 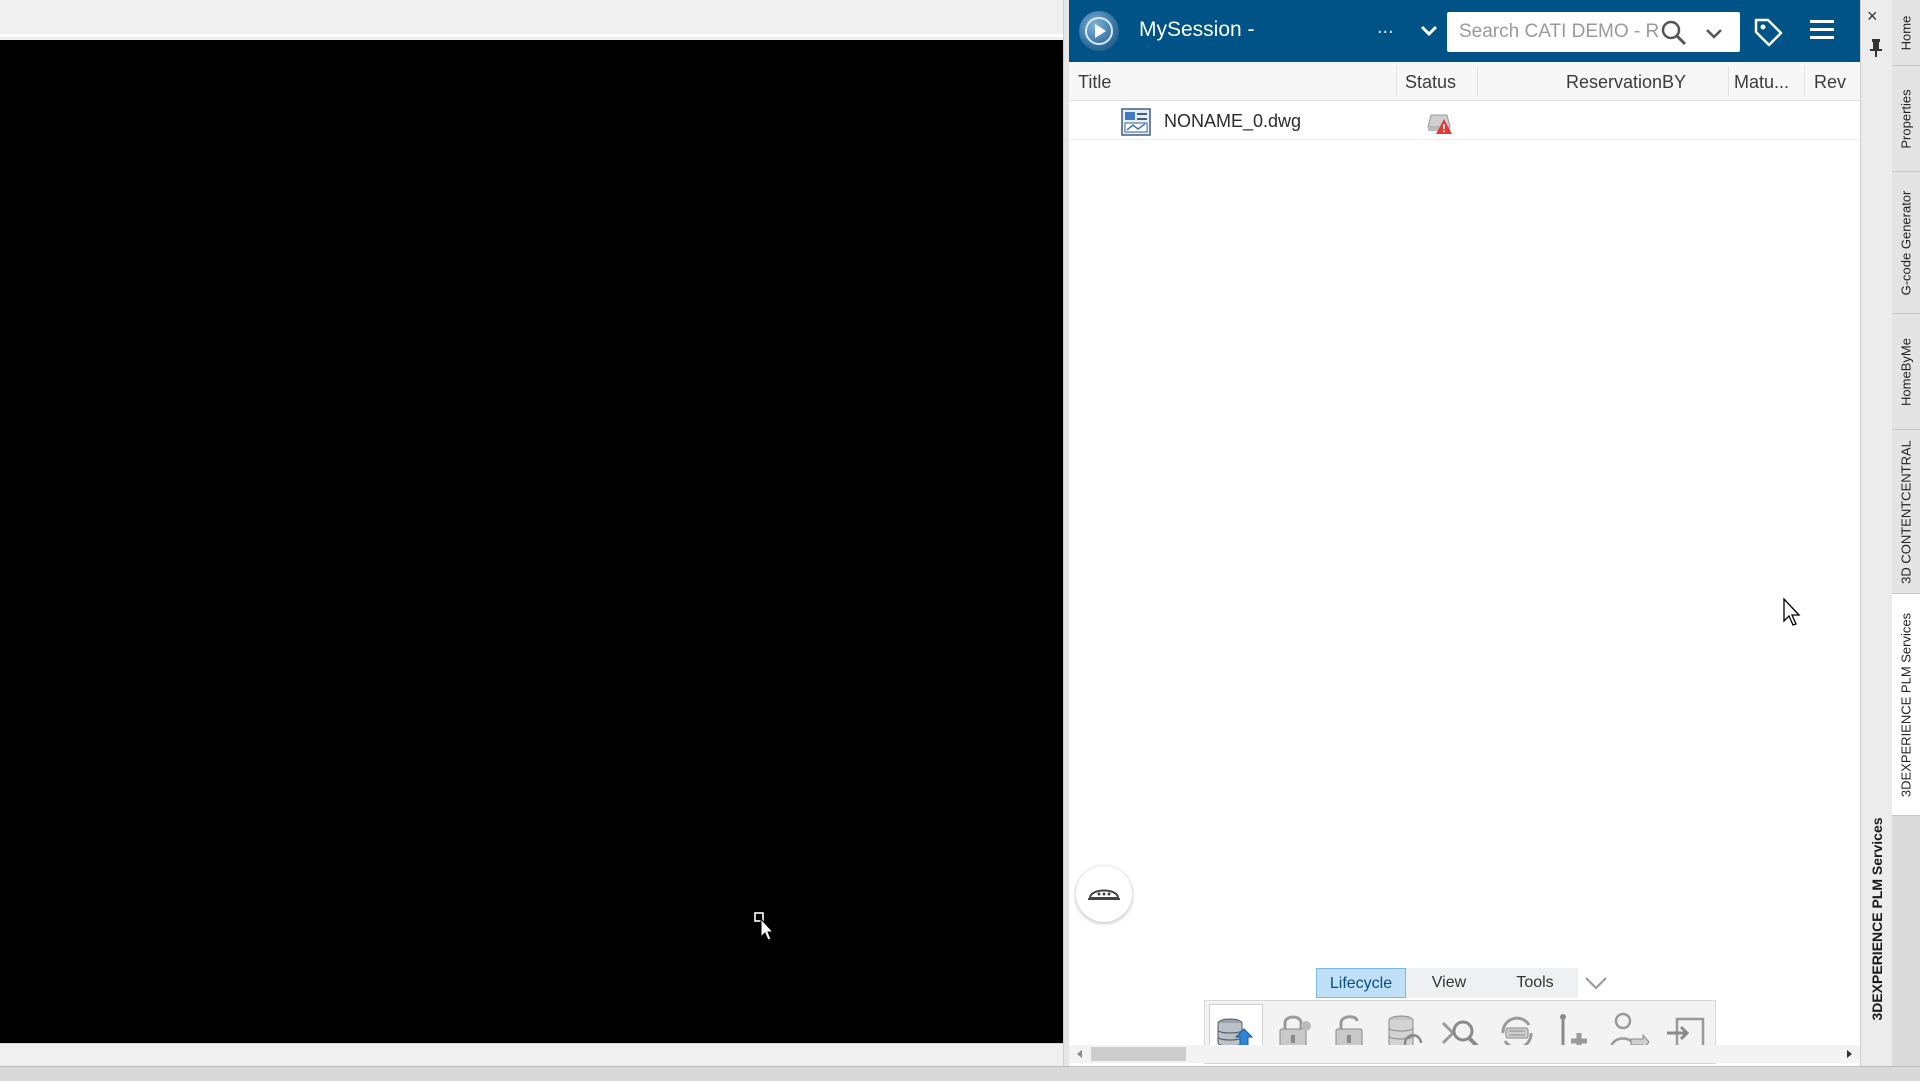 I want to click on canvas-cursor, so click(x=765, y=929).